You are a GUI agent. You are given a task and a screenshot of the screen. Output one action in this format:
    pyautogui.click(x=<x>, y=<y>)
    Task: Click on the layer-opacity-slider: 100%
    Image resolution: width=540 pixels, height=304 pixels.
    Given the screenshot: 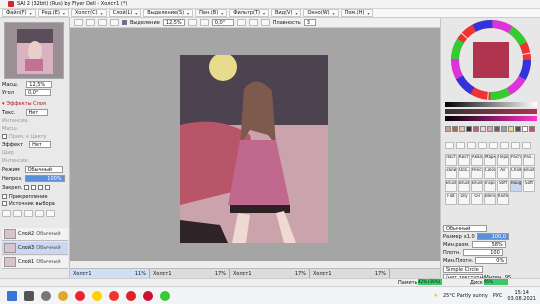 What is the action you would take?
    pyautogui.click(x=44, y=178)
    